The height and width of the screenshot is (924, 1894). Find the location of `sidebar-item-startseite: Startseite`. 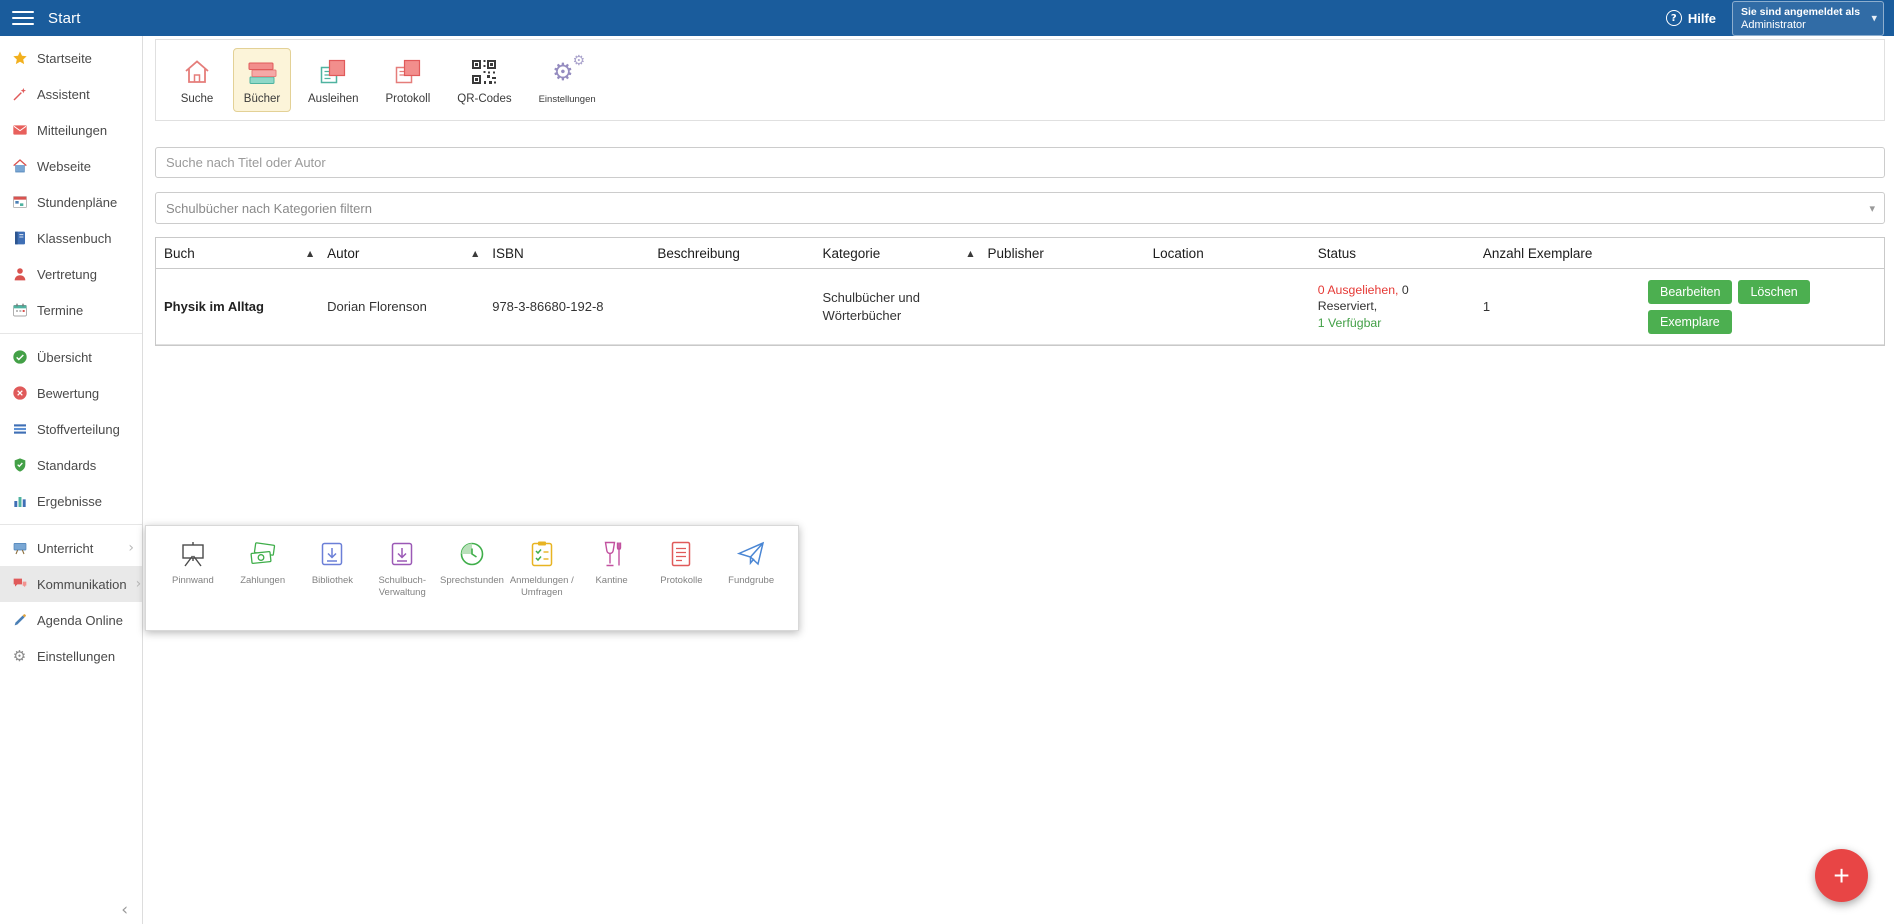

sidebar-item-startseite: Startseite is located at coordinates (71, 58).